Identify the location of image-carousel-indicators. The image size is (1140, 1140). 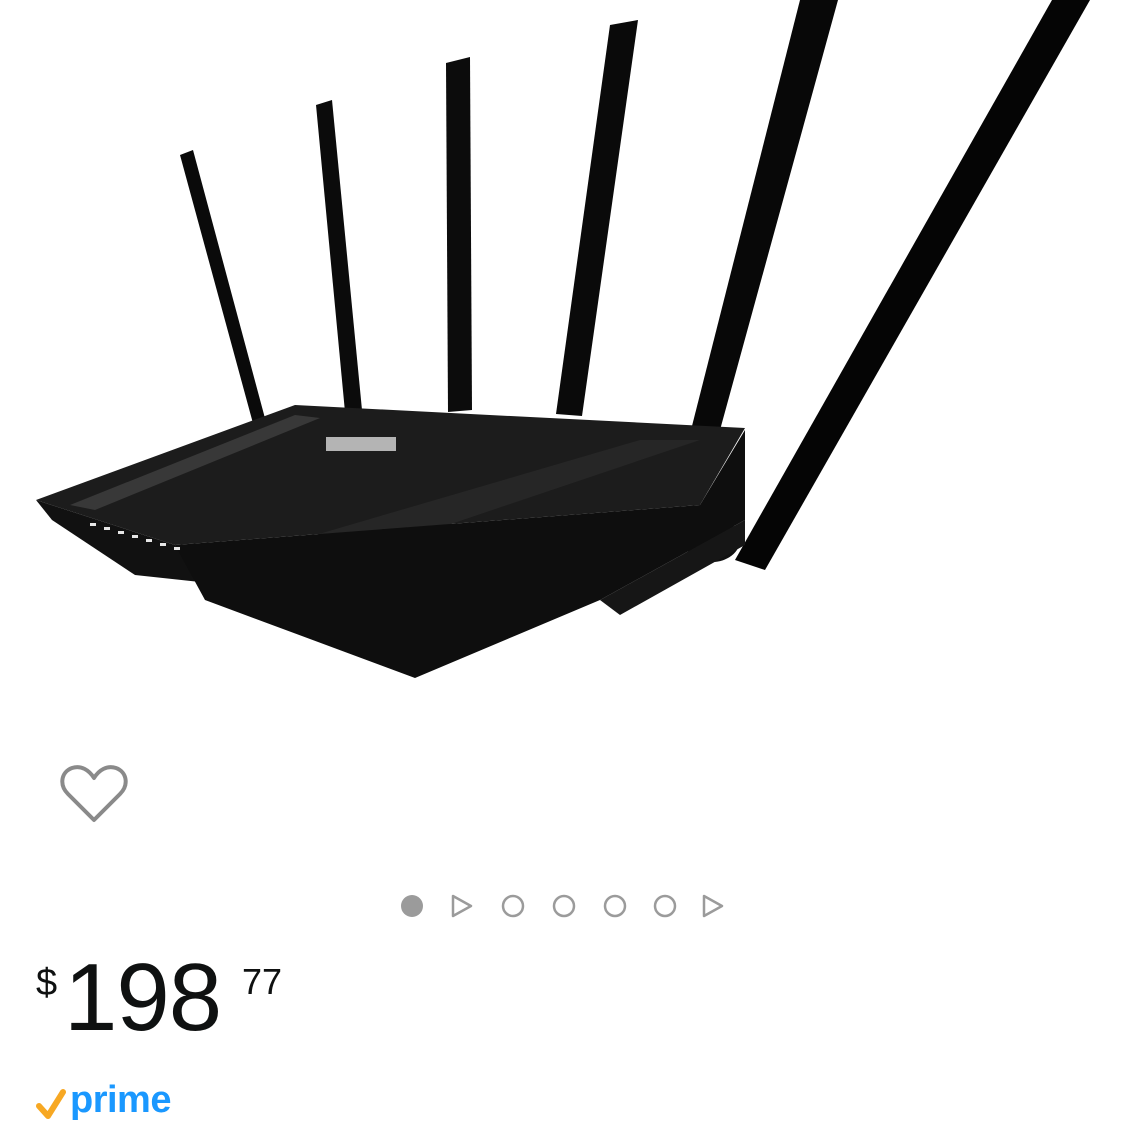
(570, 906).